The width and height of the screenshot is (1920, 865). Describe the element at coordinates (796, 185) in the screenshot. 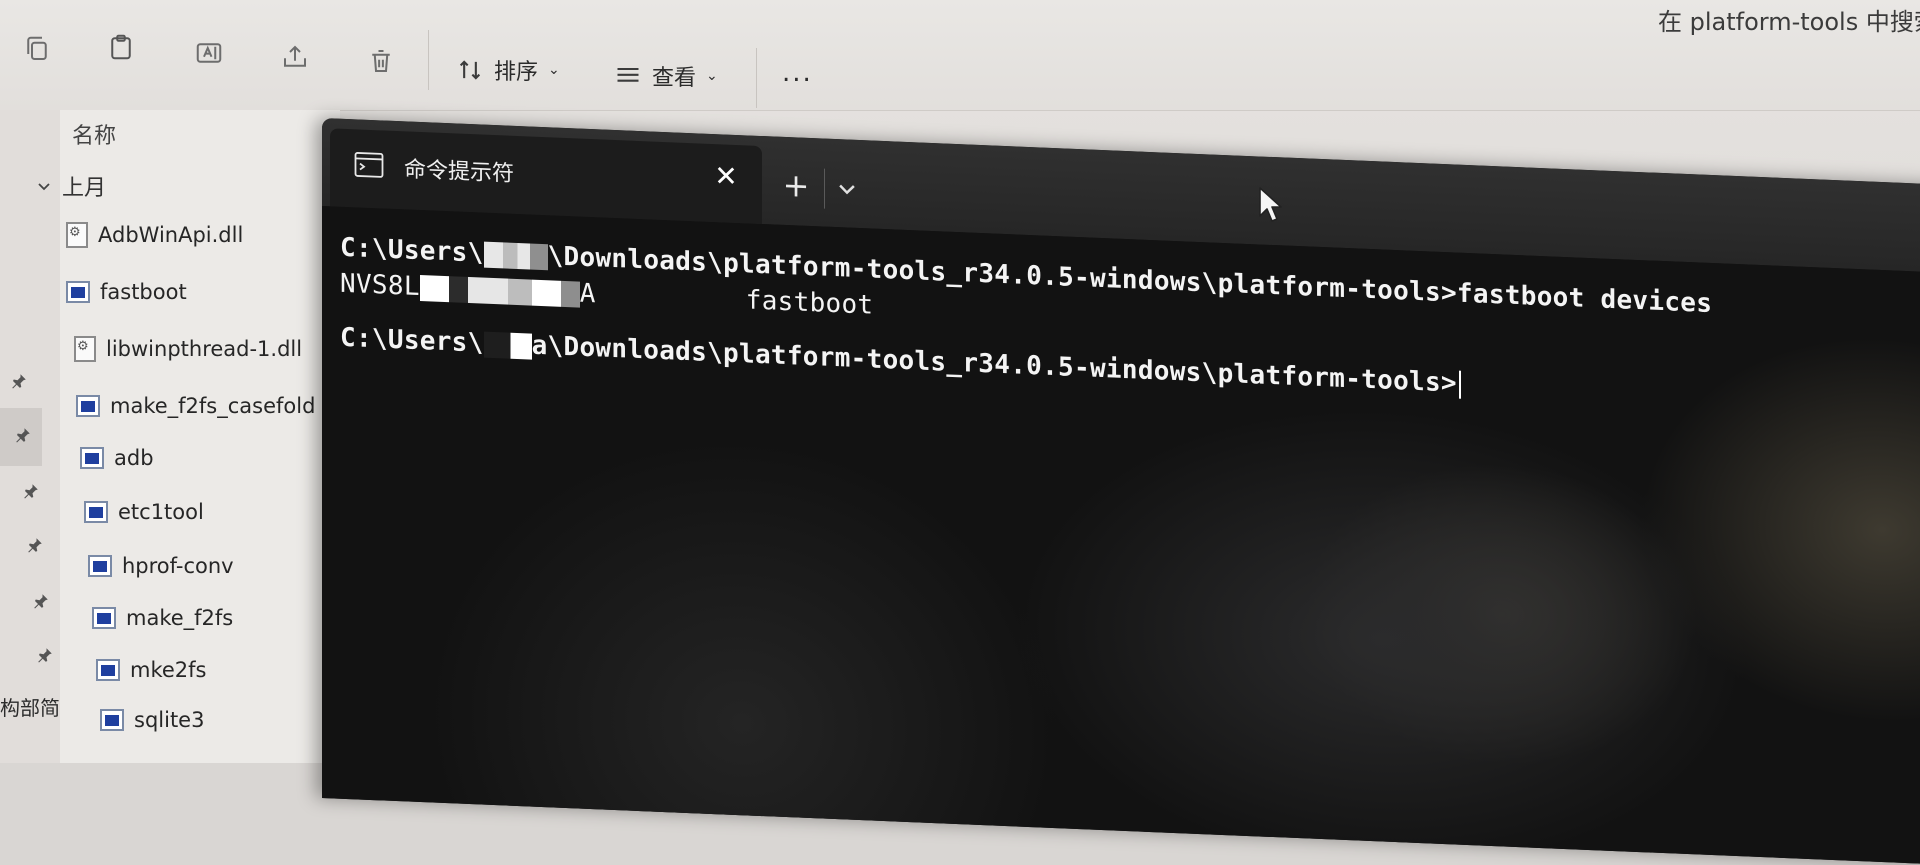

I see `new-tab-button: +` at that location.